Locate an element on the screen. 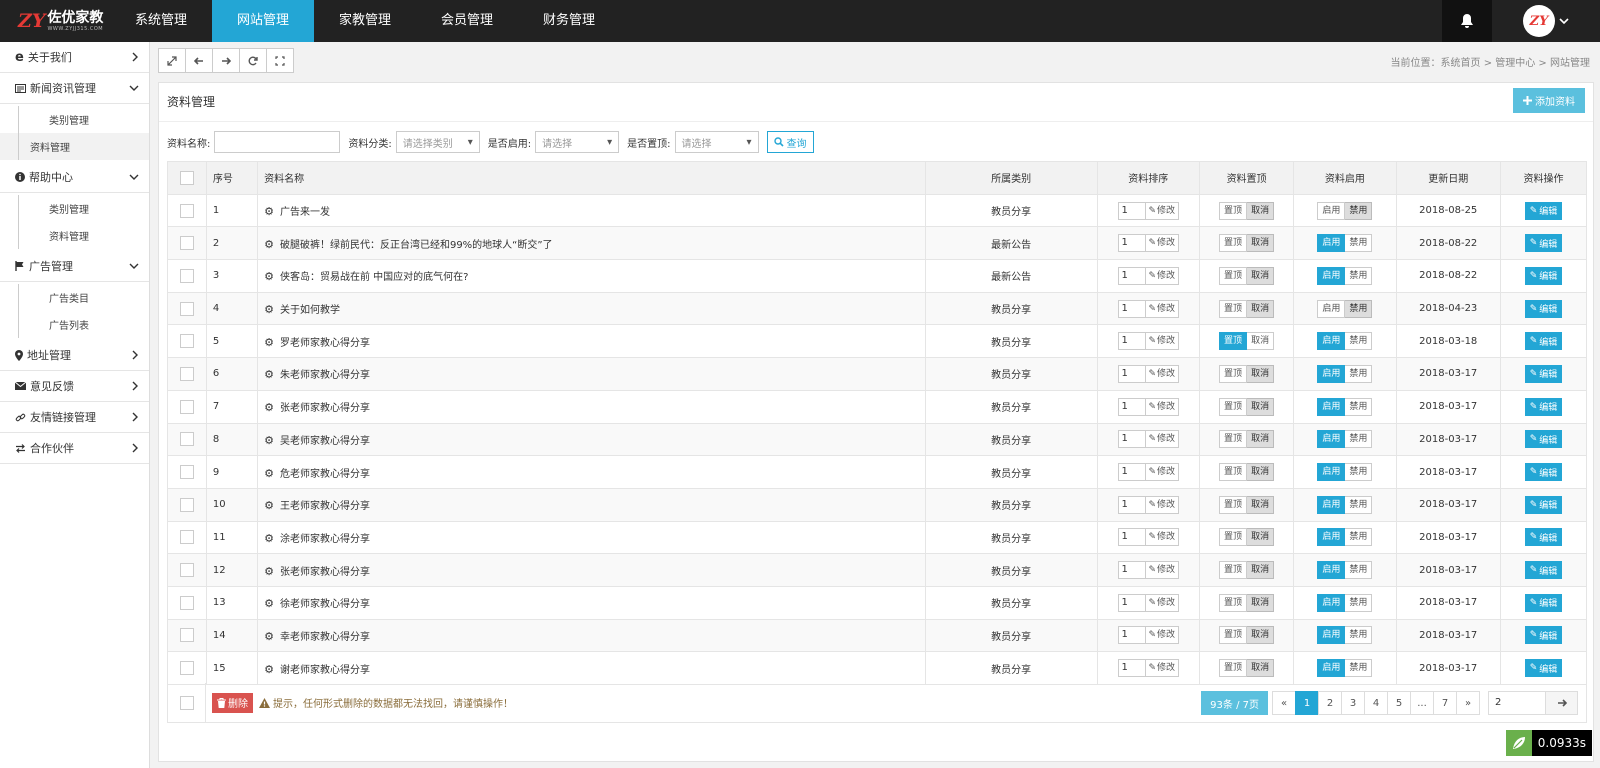  page-4: 4 is located at coordinates (1376, 703).